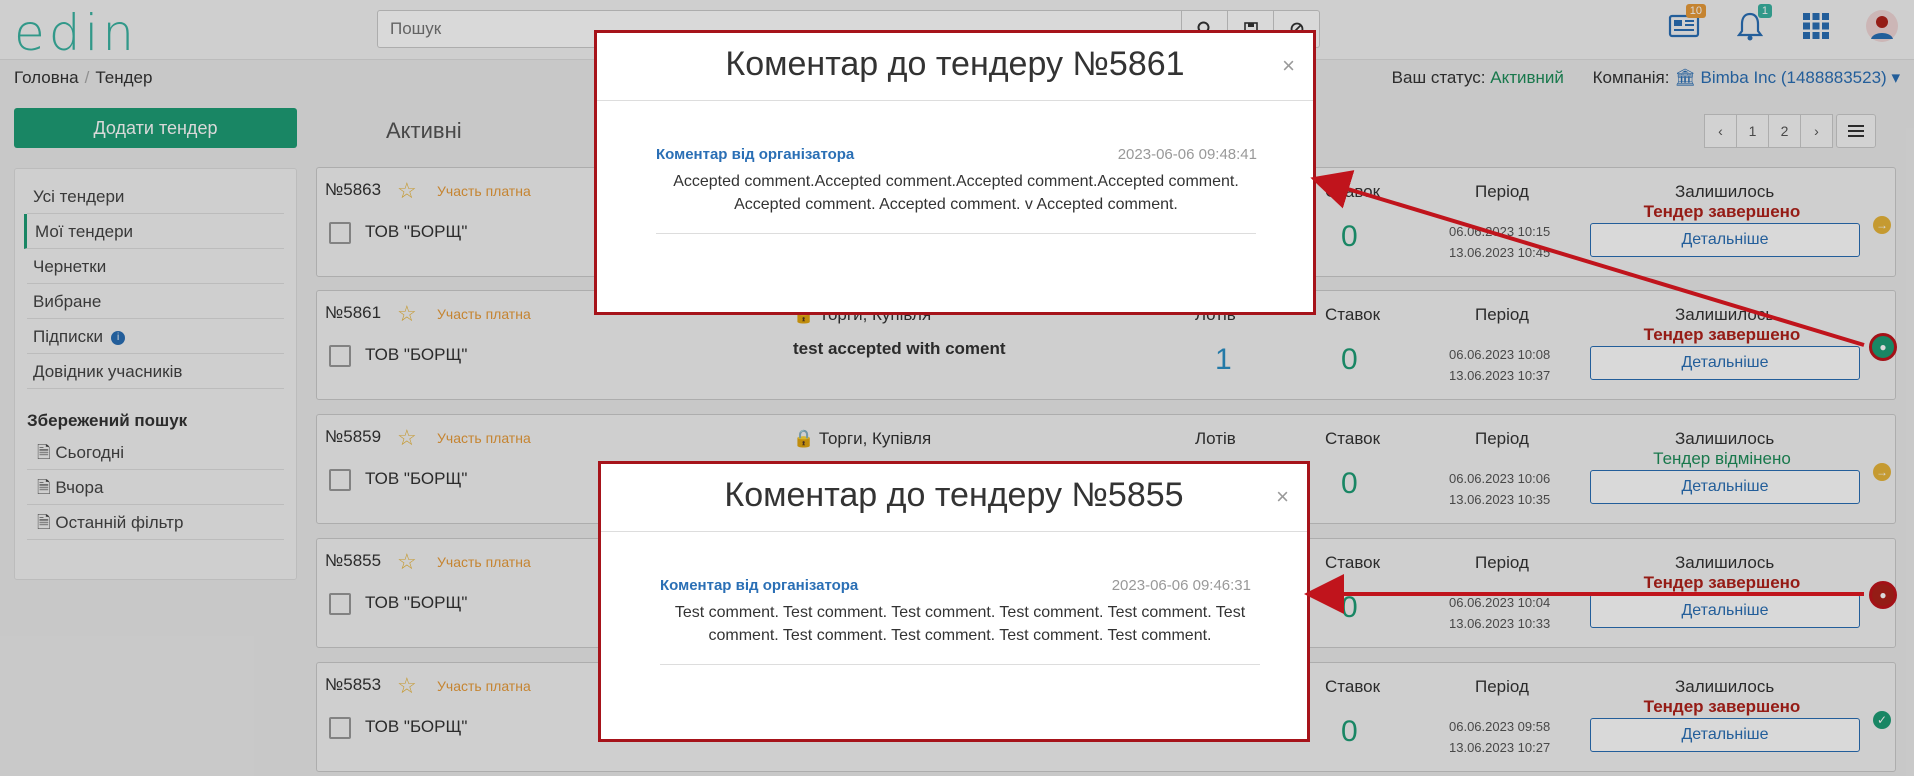  Describe the element at coordinates (1187, 154) in the screenshot. I see `comment-date: 2023-06-06 09:48:41` at that location.